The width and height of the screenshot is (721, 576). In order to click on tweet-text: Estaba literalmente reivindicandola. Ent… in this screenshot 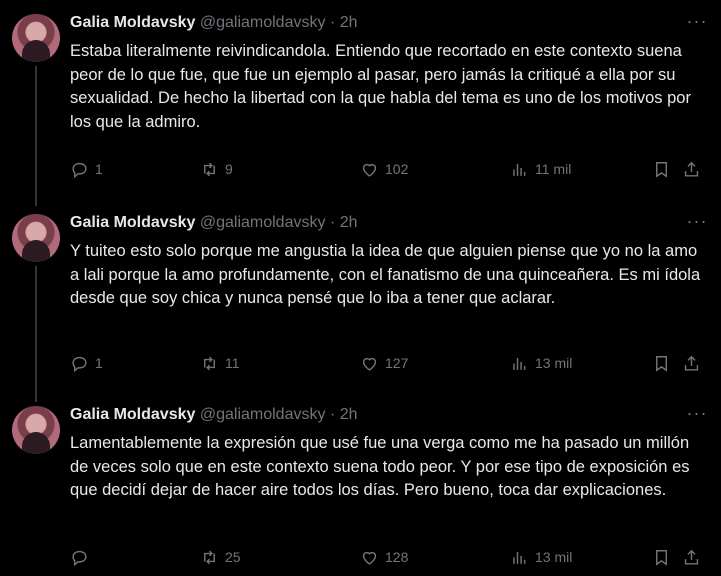, I will do `click(380, 86)`.